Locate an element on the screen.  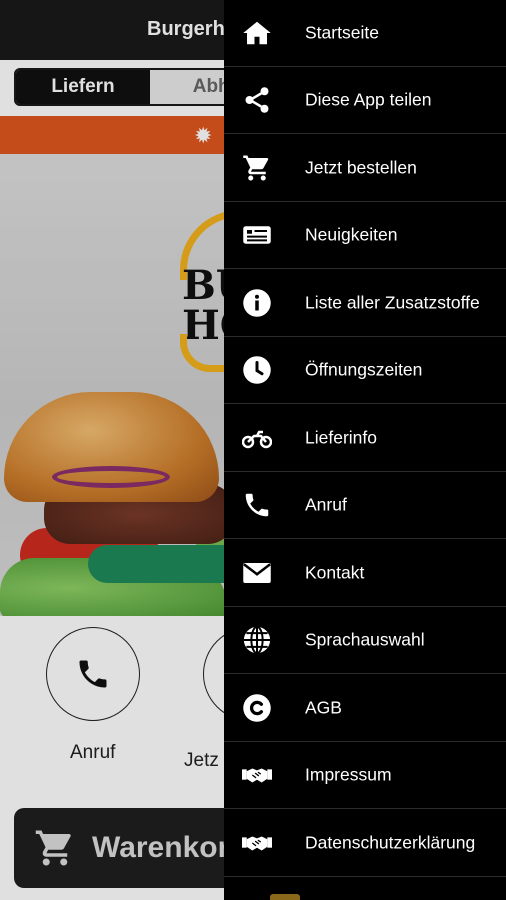
menu-item-label: Anruf is located at coordinates (326, 504).